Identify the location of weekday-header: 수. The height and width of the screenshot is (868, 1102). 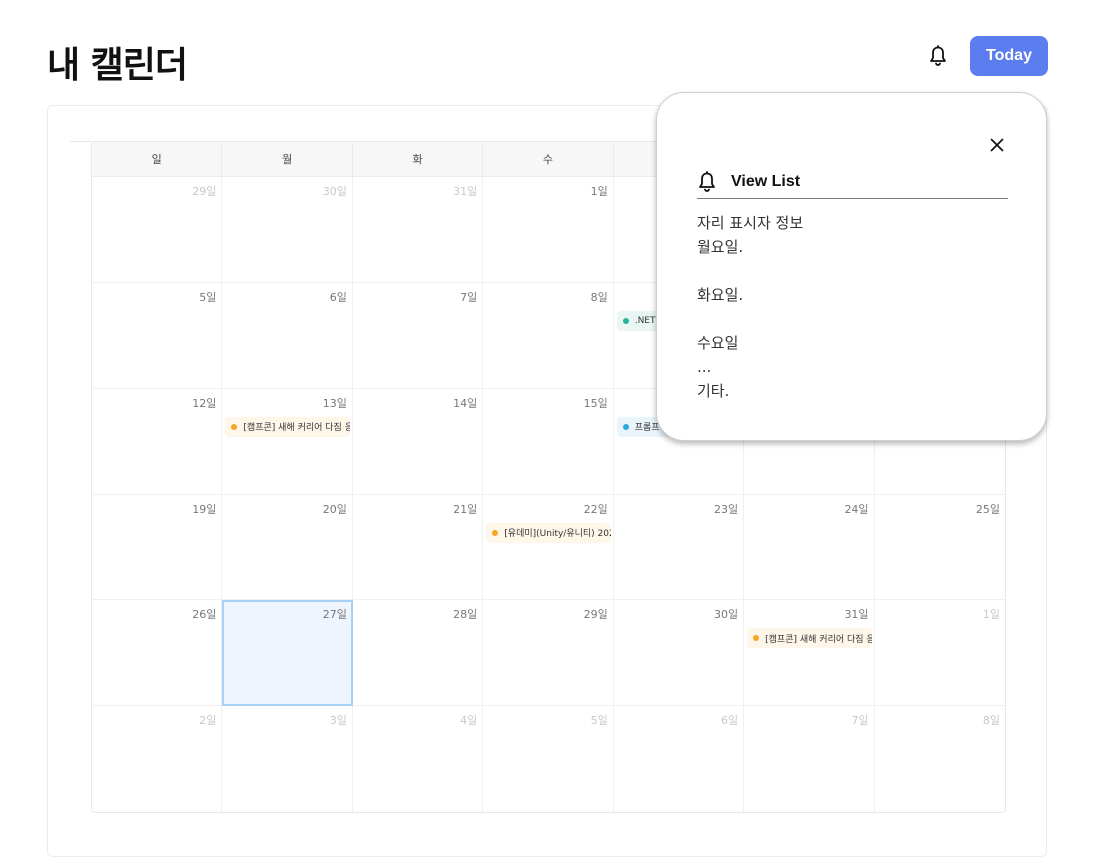
(548, 159).